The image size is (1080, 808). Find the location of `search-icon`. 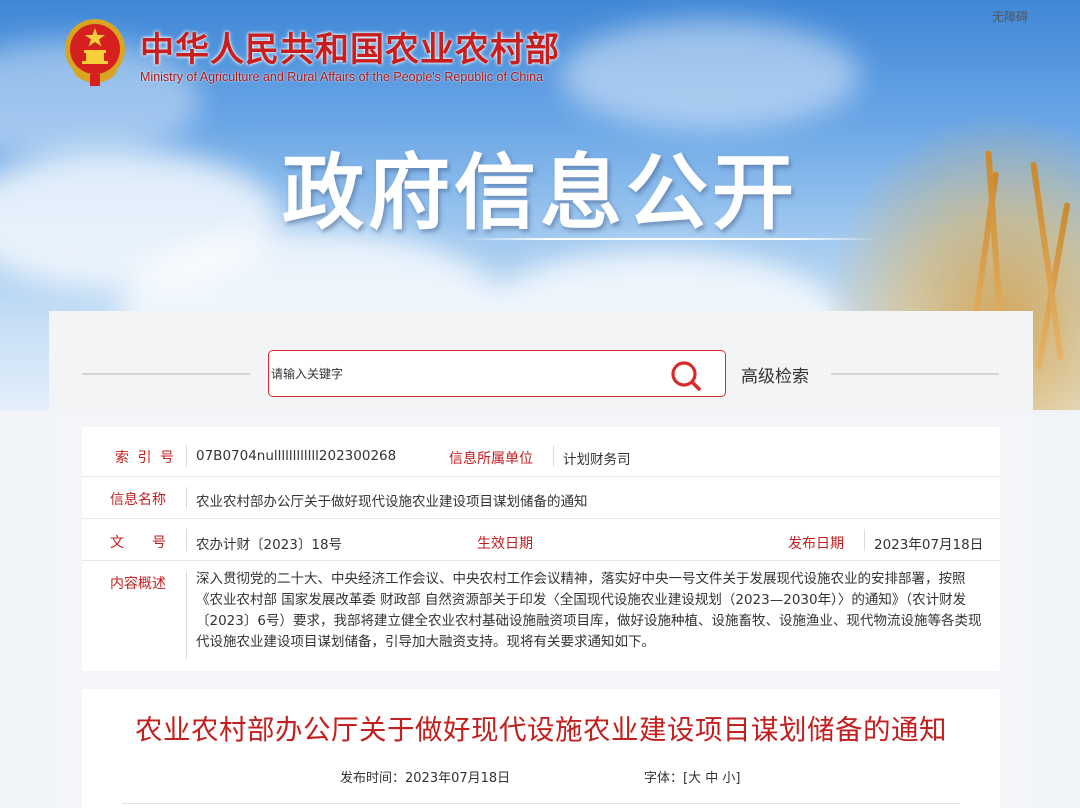

search-icon is located at coordinates (687, 375).